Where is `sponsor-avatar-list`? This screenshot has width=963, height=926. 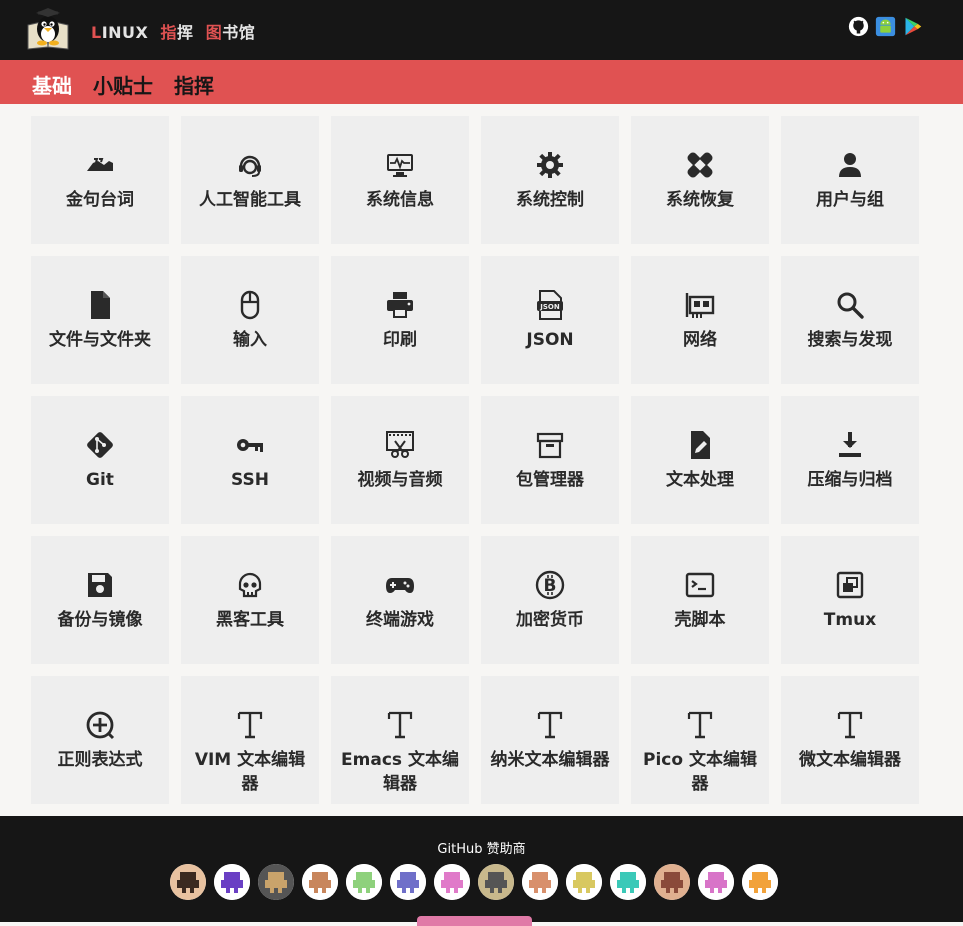
sponsor-avatar-list is located at coordinates (474, 882).